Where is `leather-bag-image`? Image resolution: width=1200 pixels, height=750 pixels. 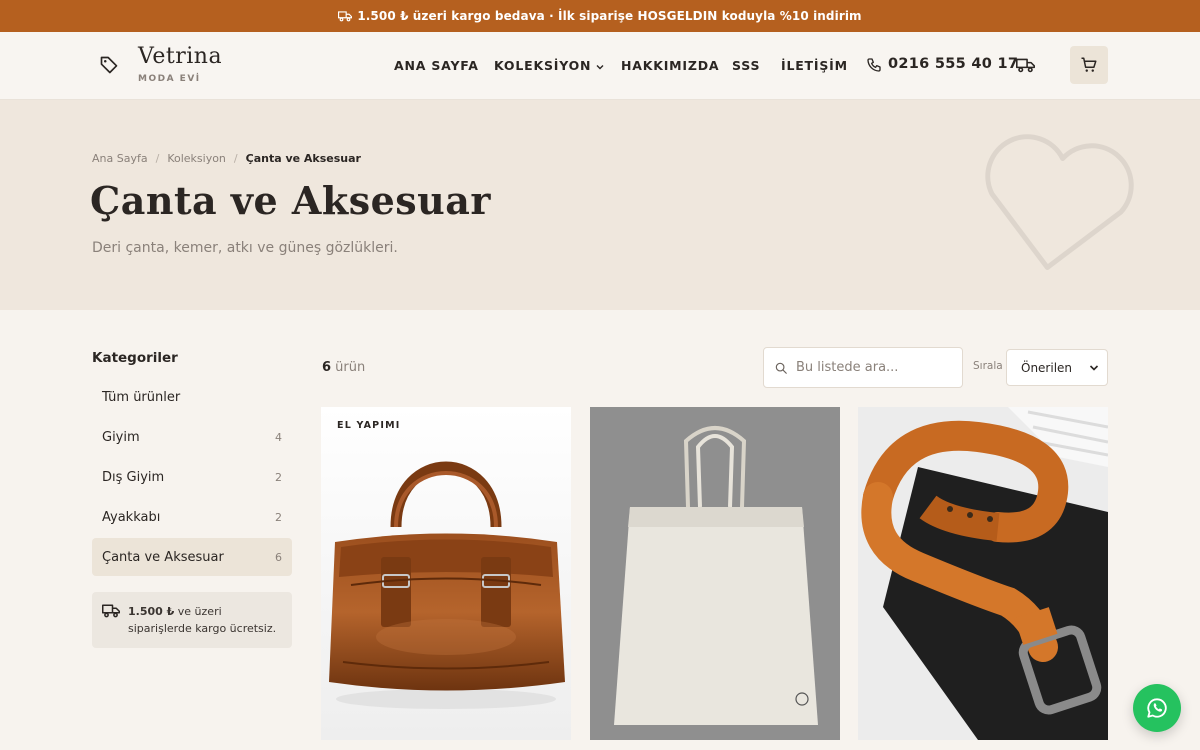 leather-bag-image is located at coordinates (446, 573).